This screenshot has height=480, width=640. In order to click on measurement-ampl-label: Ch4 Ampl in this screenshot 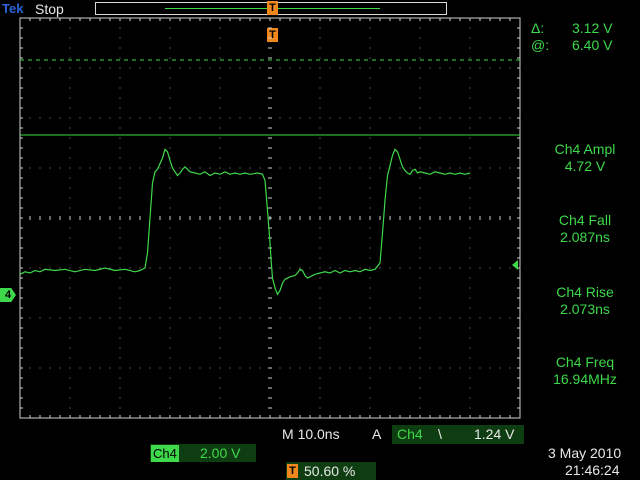, I will do `click(585, 149)`.